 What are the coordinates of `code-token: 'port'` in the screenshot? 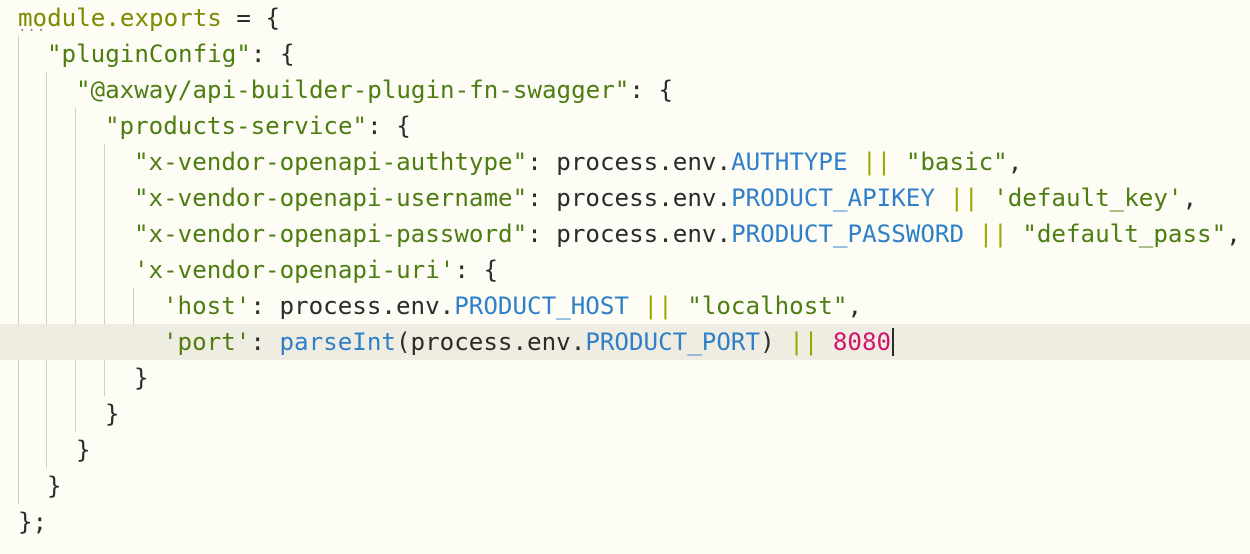 It's located at (207, 342).